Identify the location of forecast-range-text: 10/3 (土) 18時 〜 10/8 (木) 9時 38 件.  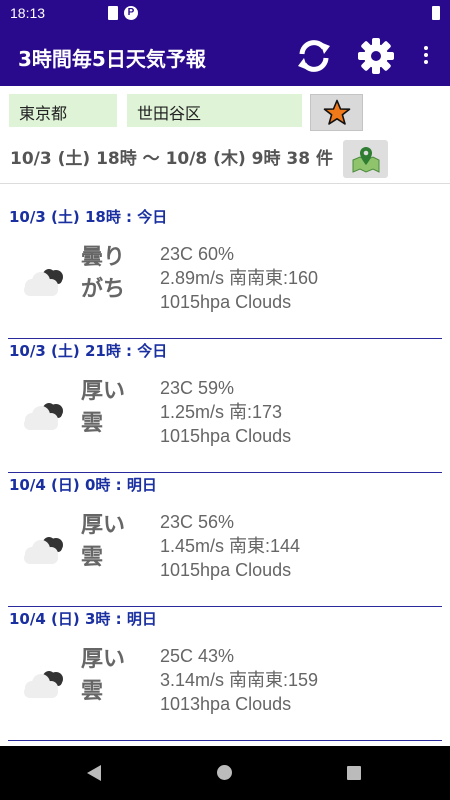
(171, 159).